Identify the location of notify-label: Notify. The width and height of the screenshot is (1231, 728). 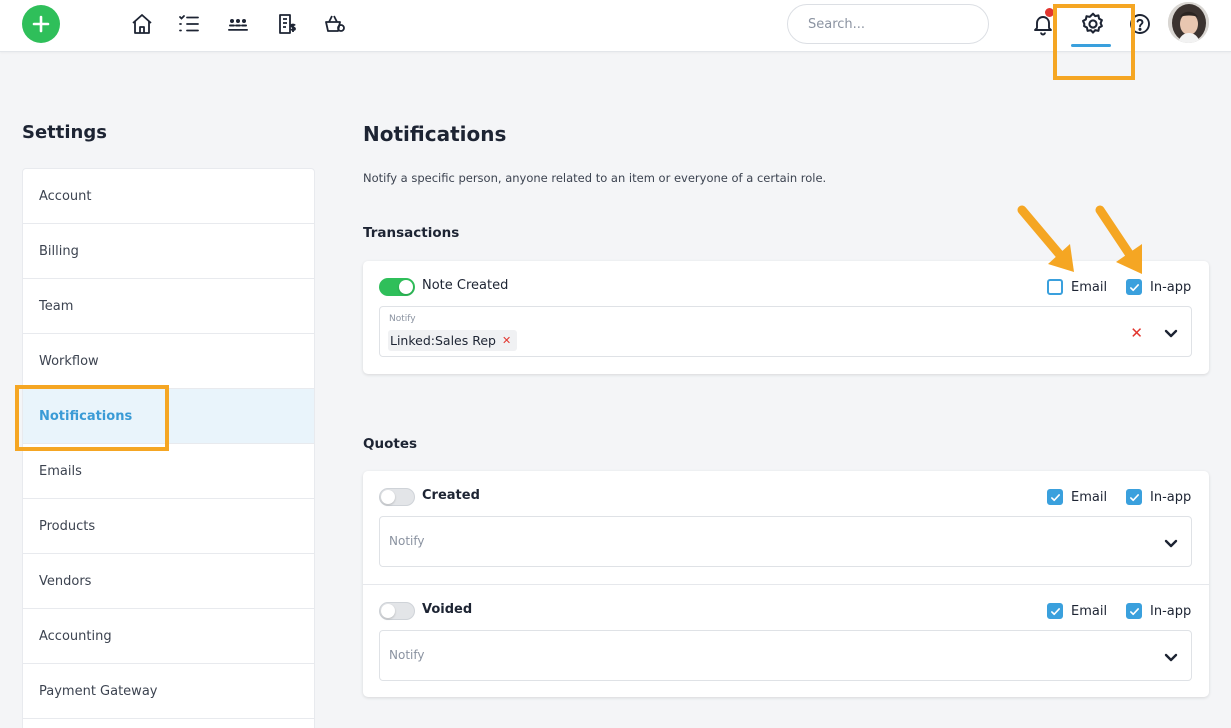
(402, 319).